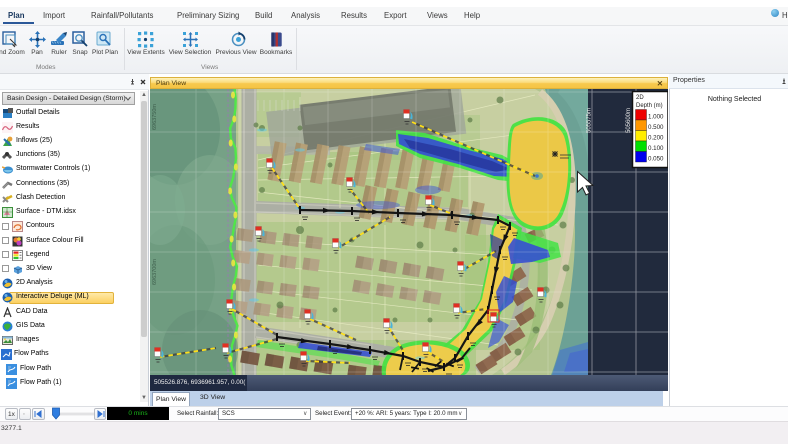 This screenshot has height=444, width=788. Describe the element at coordinates (590, 120) in the screenshot. I see `svg-text: 505575m` at that location.